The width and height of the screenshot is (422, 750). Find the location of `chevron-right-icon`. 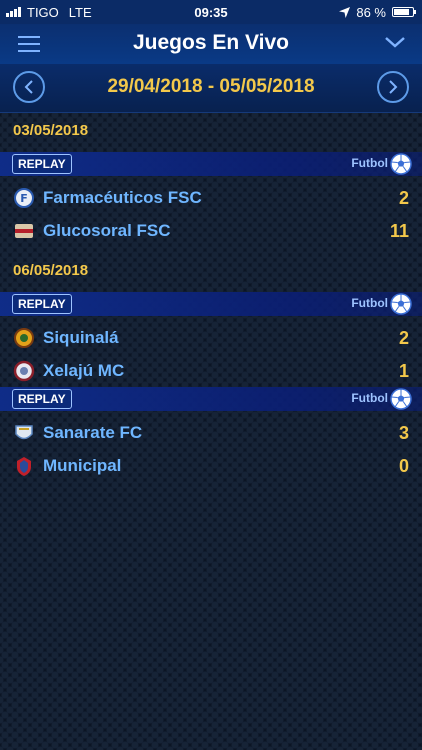

chevron-right-icon is located at coordinates (393, 87).